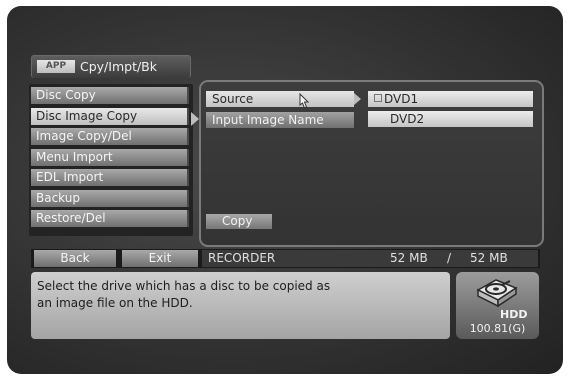 Image resolution: width=572 pixels, height=381 pixels. Describe the element at coordinates (239, 221) in the screenshot. I see `copy-button: Copy` at that location.